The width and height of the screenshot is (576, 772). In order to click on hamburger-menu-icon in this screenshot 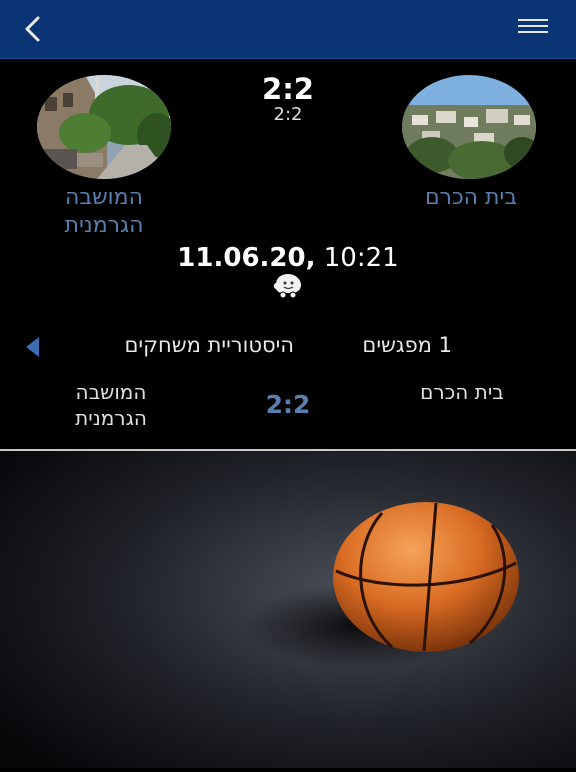, I will do `click(533, 20)`.